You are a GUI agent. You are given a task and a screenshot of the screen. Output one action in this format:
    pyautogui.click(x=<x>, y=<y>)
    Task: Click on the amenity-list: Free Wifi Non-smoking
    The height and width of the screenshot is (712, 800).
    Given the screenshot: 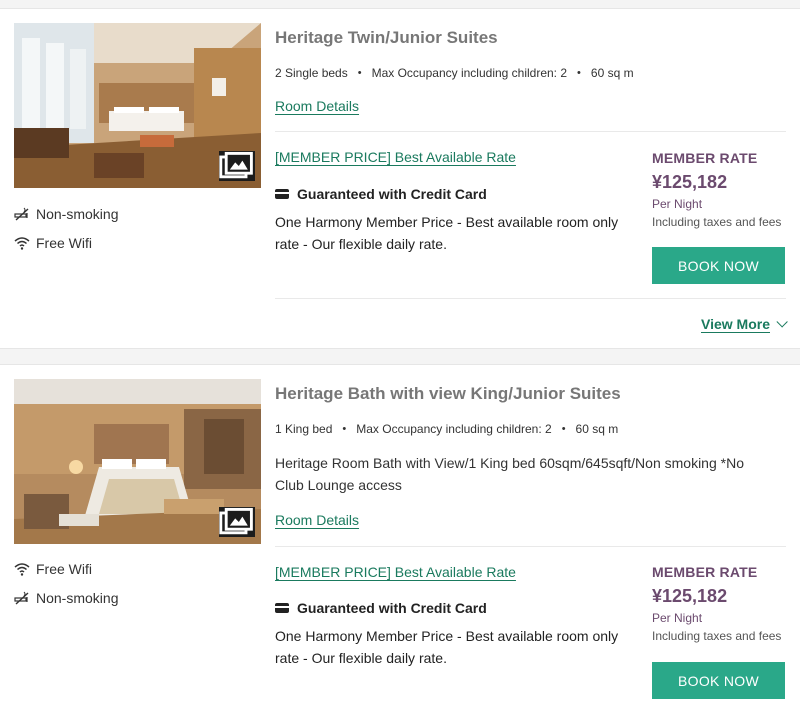 What is the action you would take?
    pyautogui.click(x=66, y=583)
    